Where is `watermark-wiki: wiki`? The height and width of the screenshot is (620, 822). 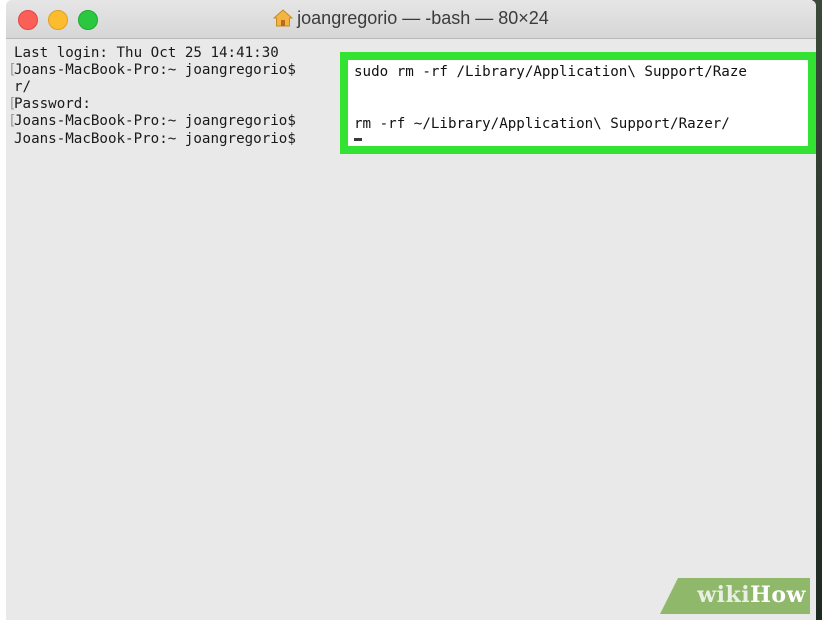 watermark-wiki: wiki is located at coordinates (724, 595).